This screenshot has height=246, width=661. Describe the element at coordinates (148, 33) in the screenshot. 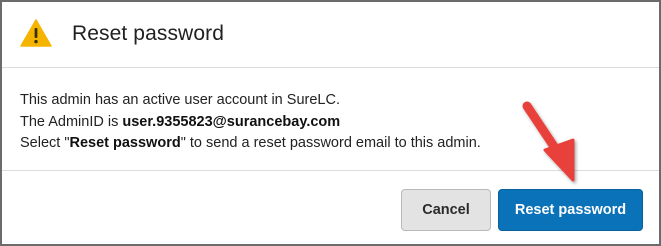

I see `dialog-title: Reset password` at that location.